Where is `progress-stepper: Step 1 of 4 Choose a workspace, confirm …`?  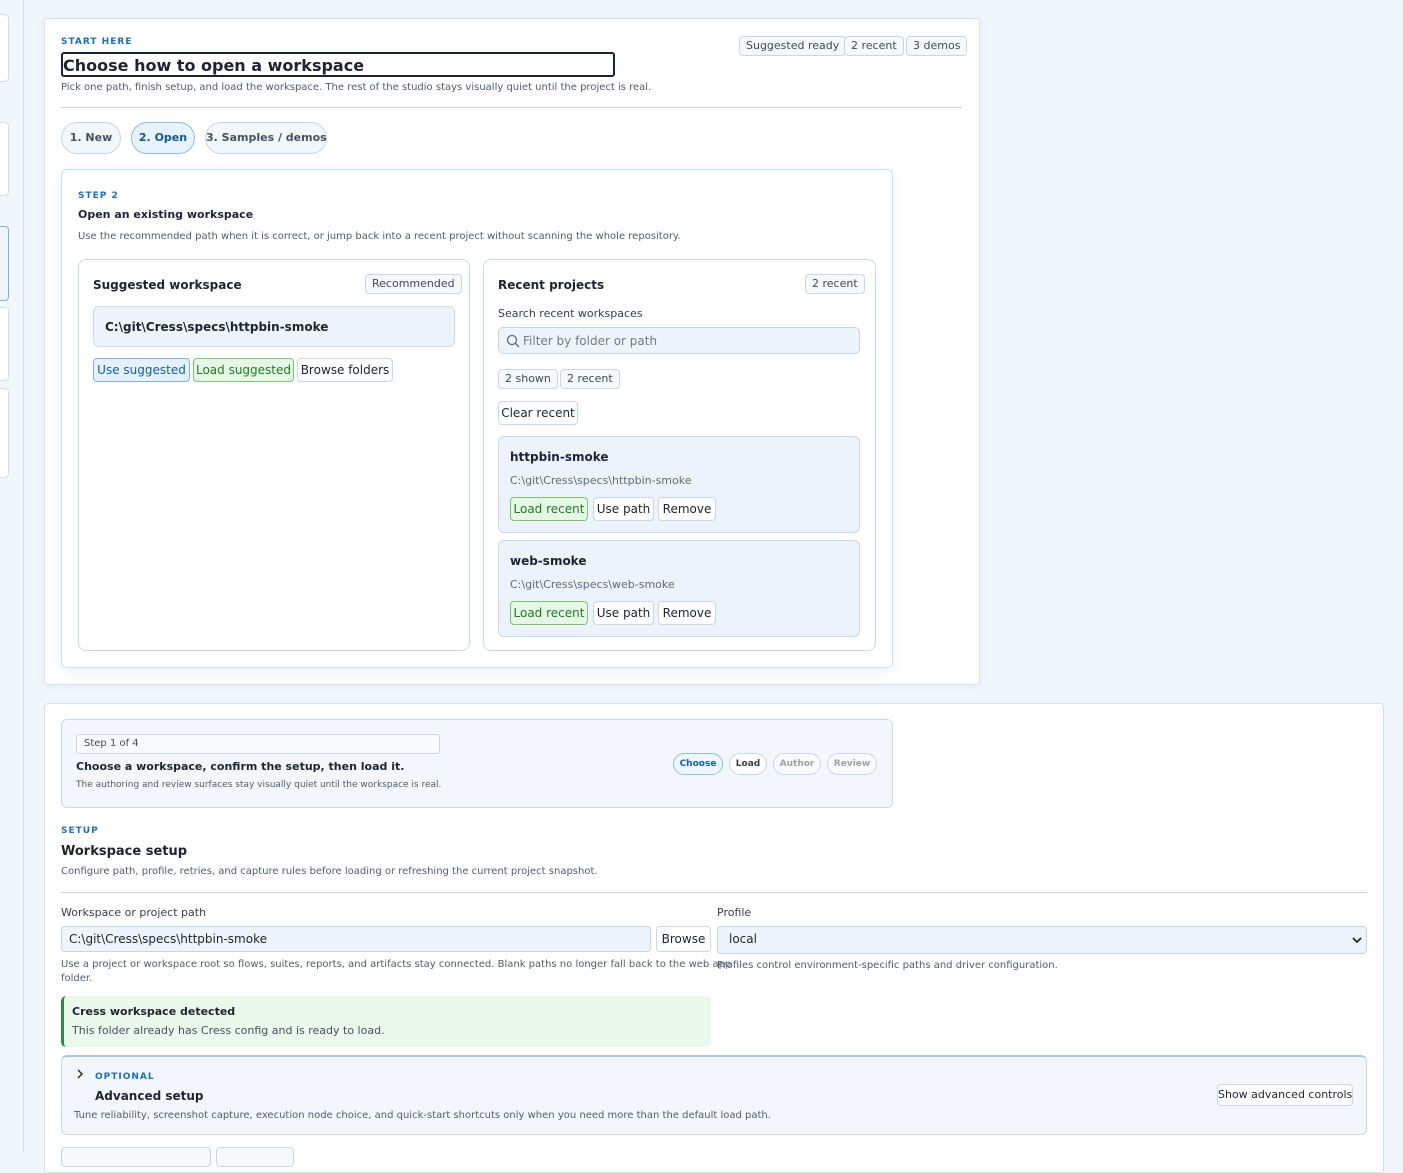
progress-stepper: Step 1 of 4 Choose a workspace, confirm … is located at coordinates (477, 763).